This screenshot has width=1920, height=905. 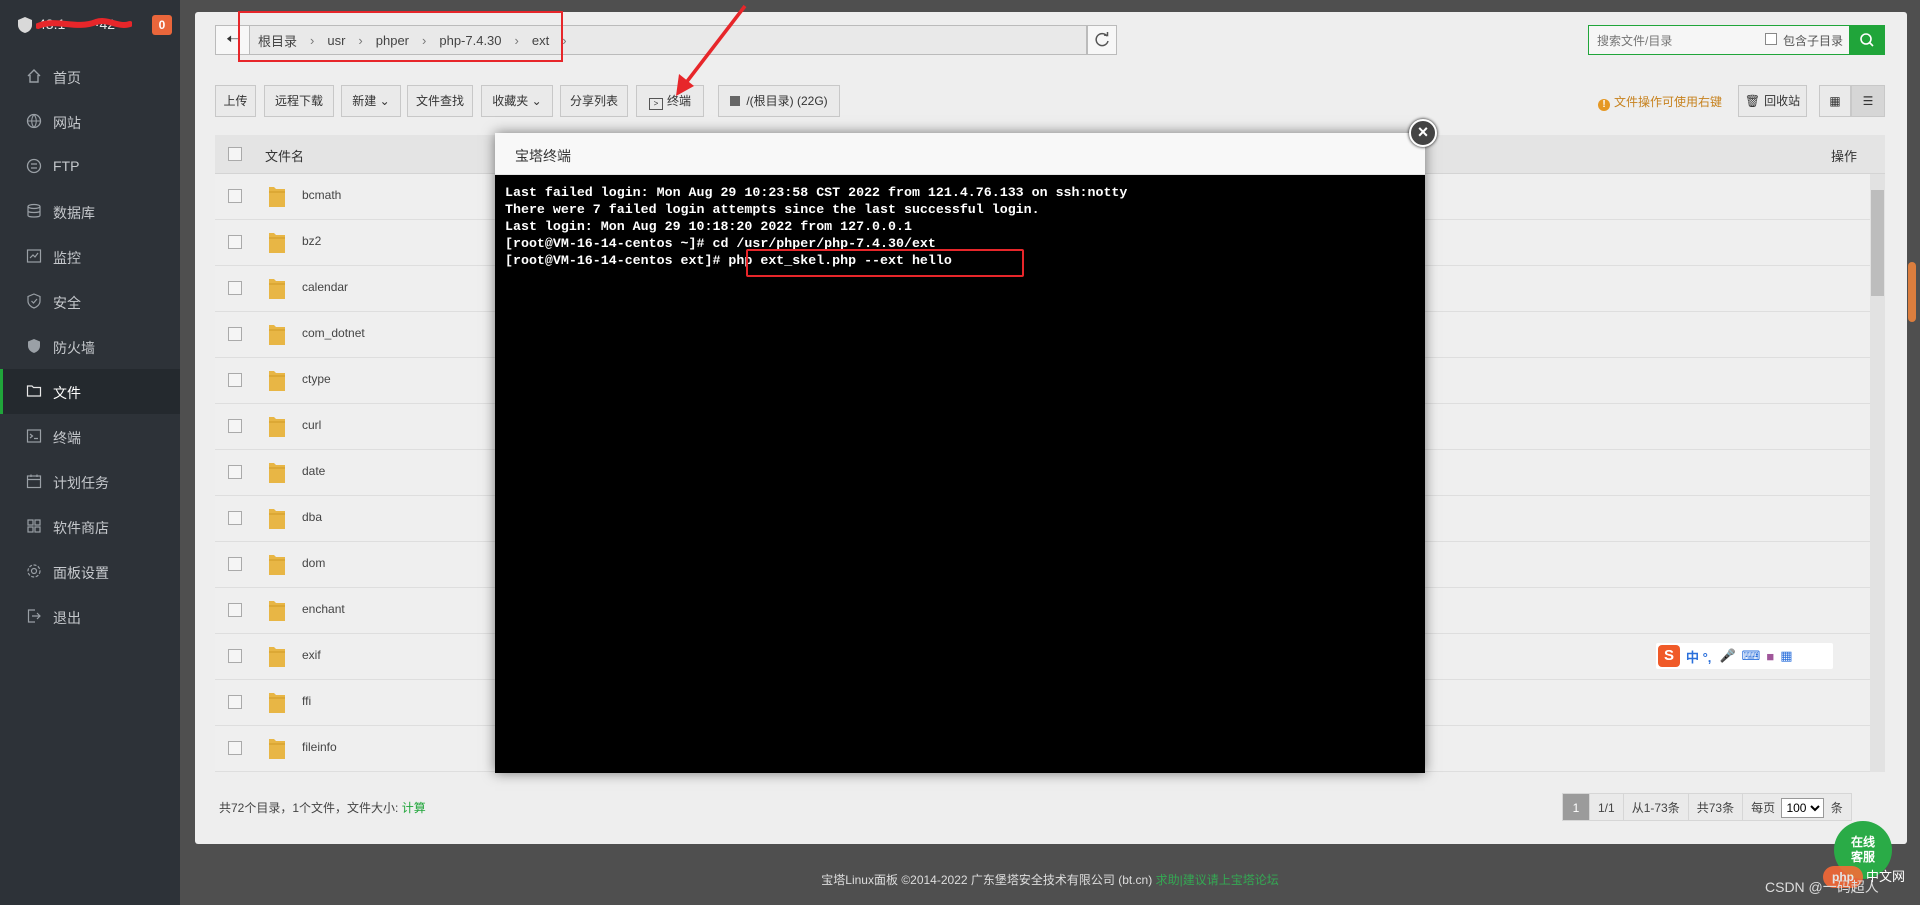 What do you see at coordinates (74, 348) in the screenshot?
I see `sidebar-item-label: 防火墙` at bounding box center [74, 348].